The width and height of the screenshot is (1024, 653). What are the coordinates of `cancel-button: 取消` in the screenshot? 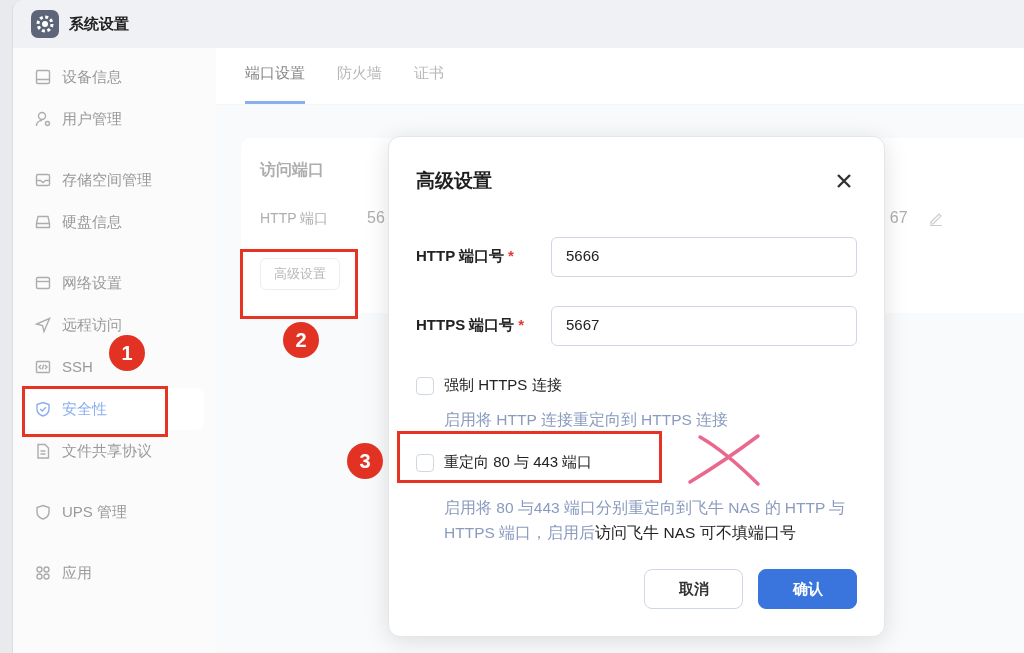 It's located at (693, 589).